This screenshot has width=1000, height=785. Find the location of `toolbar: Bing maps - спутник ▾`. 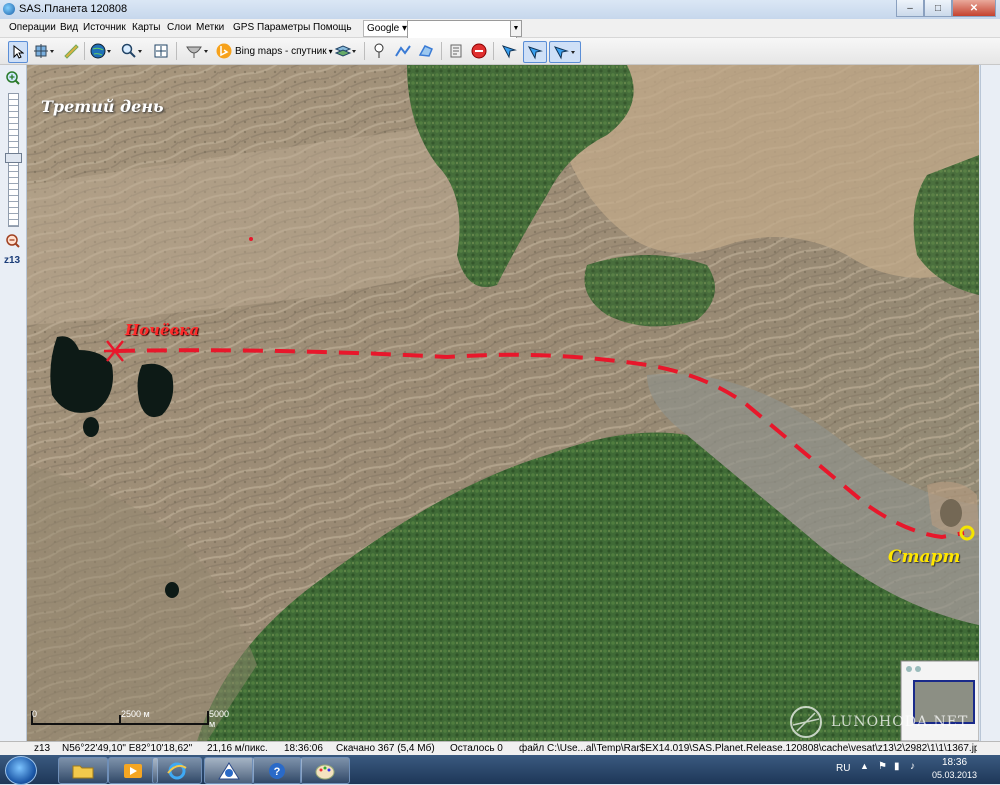

toolbar: Bing maps - спутник ▾ is located at coordinates (500, 51).